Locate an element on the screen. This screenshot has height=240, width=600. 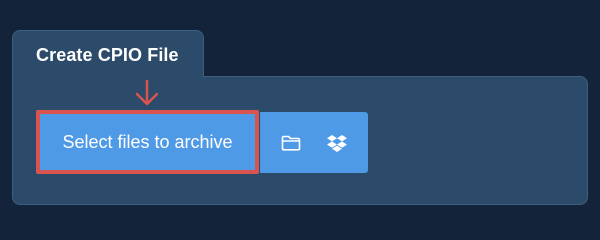
folder-button is located at coordinates (291, 142).